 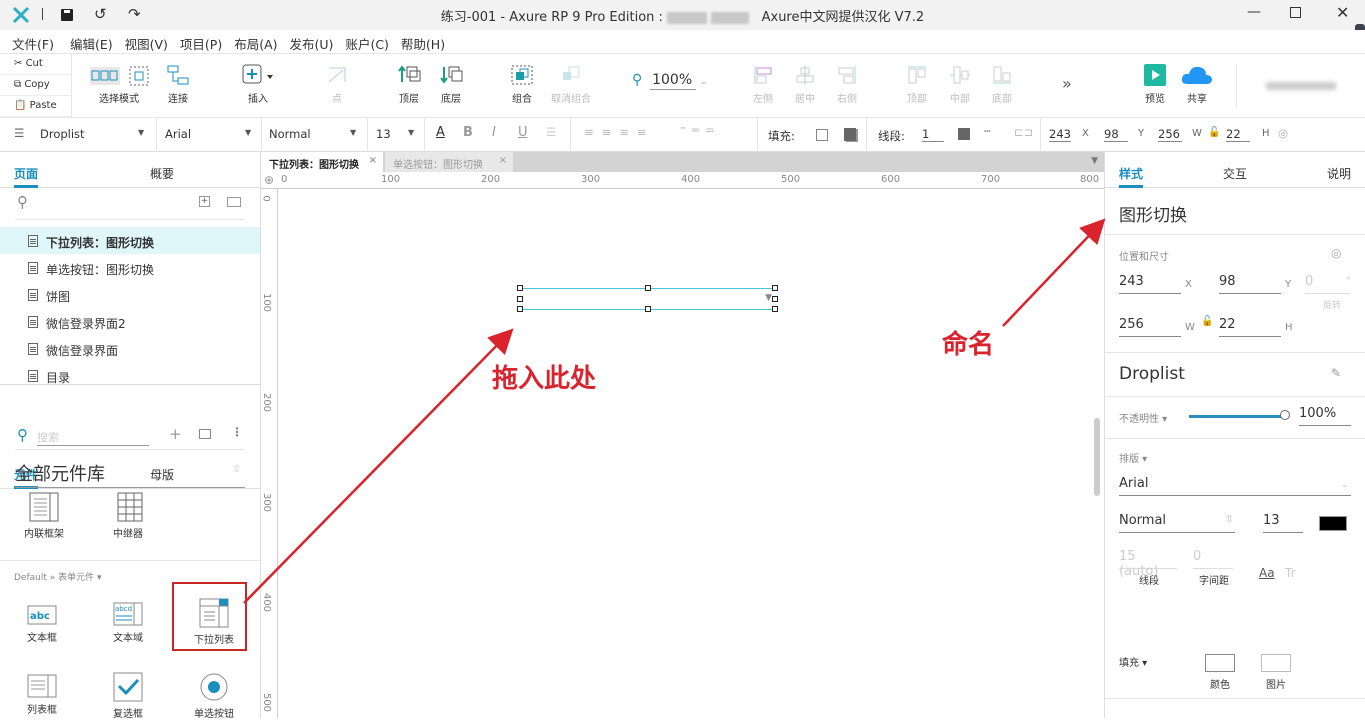 I want to click on bold-icon: B, so click(x=468, y=132).